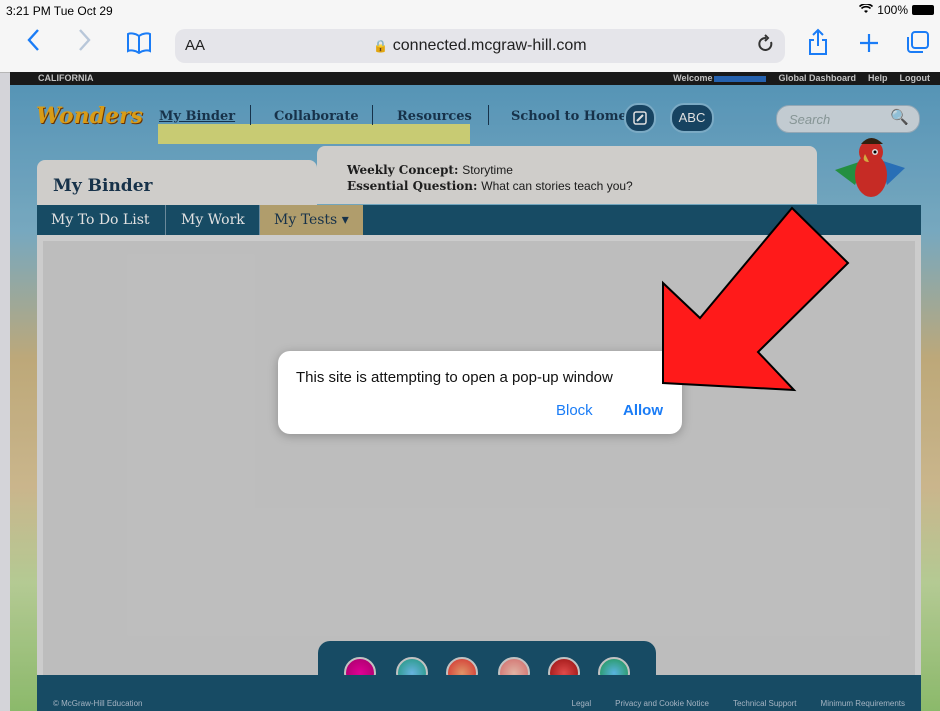 The height and width of the screenshot is (711, 940). Describe the element at coordinates (470, 11) in the screenshot. I see `status-bar: 3:21 PM Tue Oct 29 100%` at that location.